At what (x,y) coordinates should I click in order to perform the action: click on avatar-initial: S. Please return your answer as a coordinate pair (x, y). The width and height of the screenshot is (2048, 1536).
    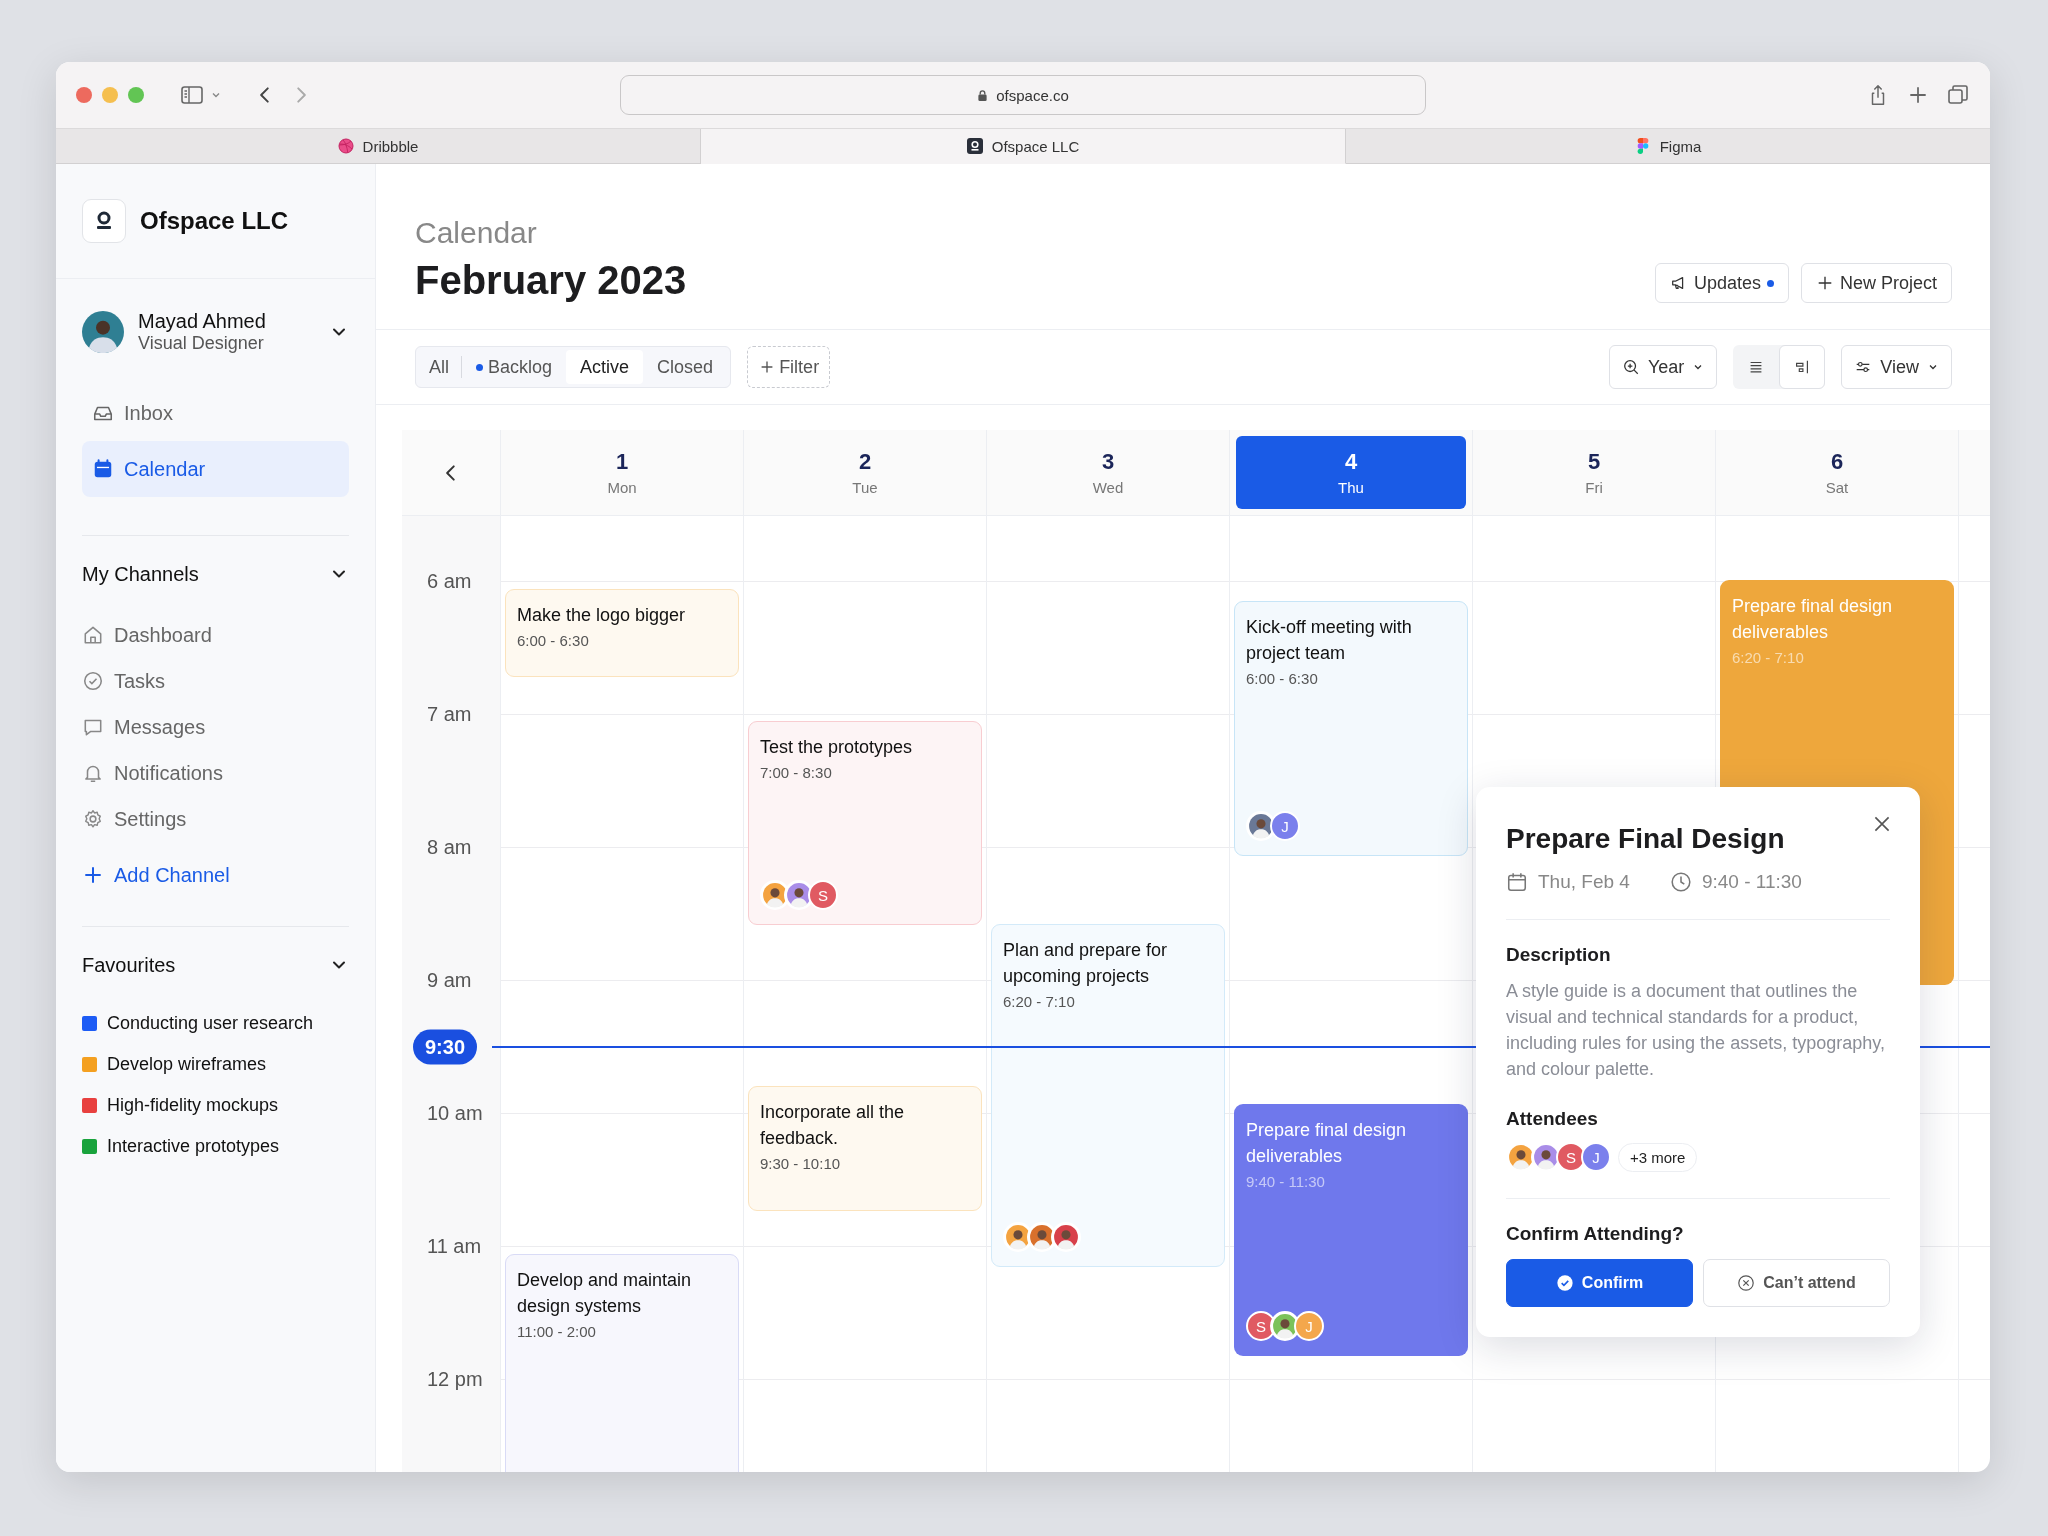
    Looking at the image, I should click on (823, 895).